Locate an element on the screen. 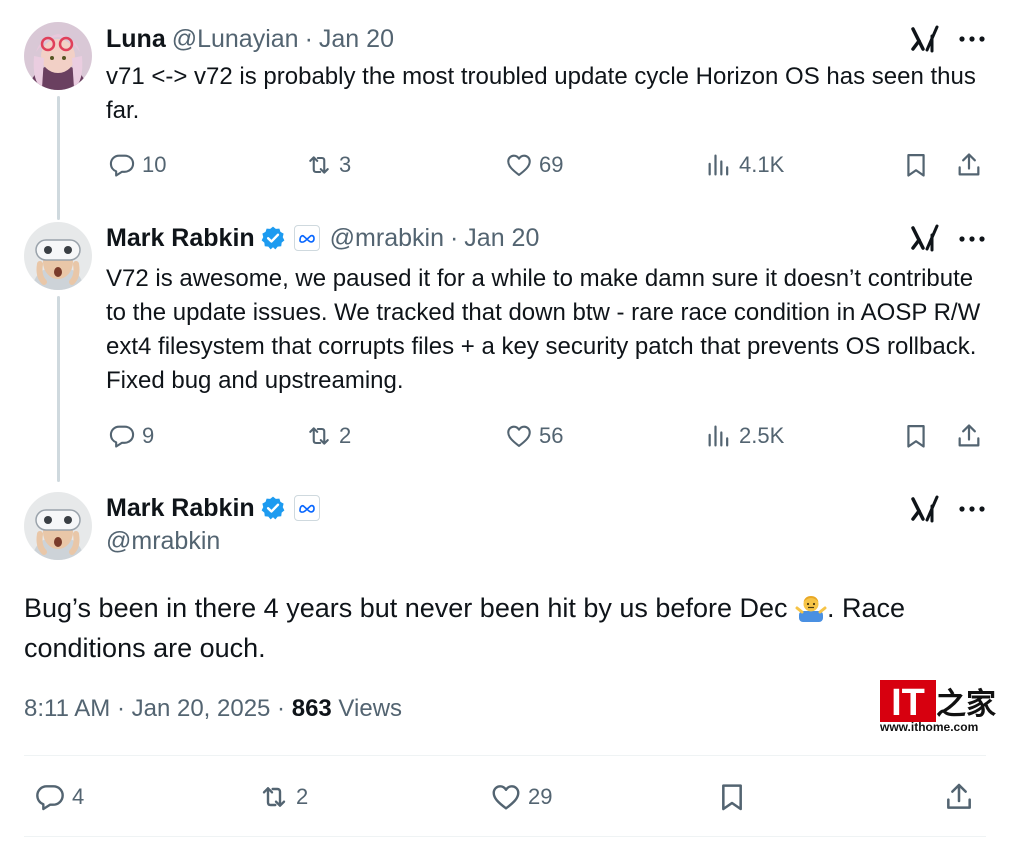 The width and height of the screenshot is (1010, 848). reply-count: 10 is located at coordinates (154, 164).